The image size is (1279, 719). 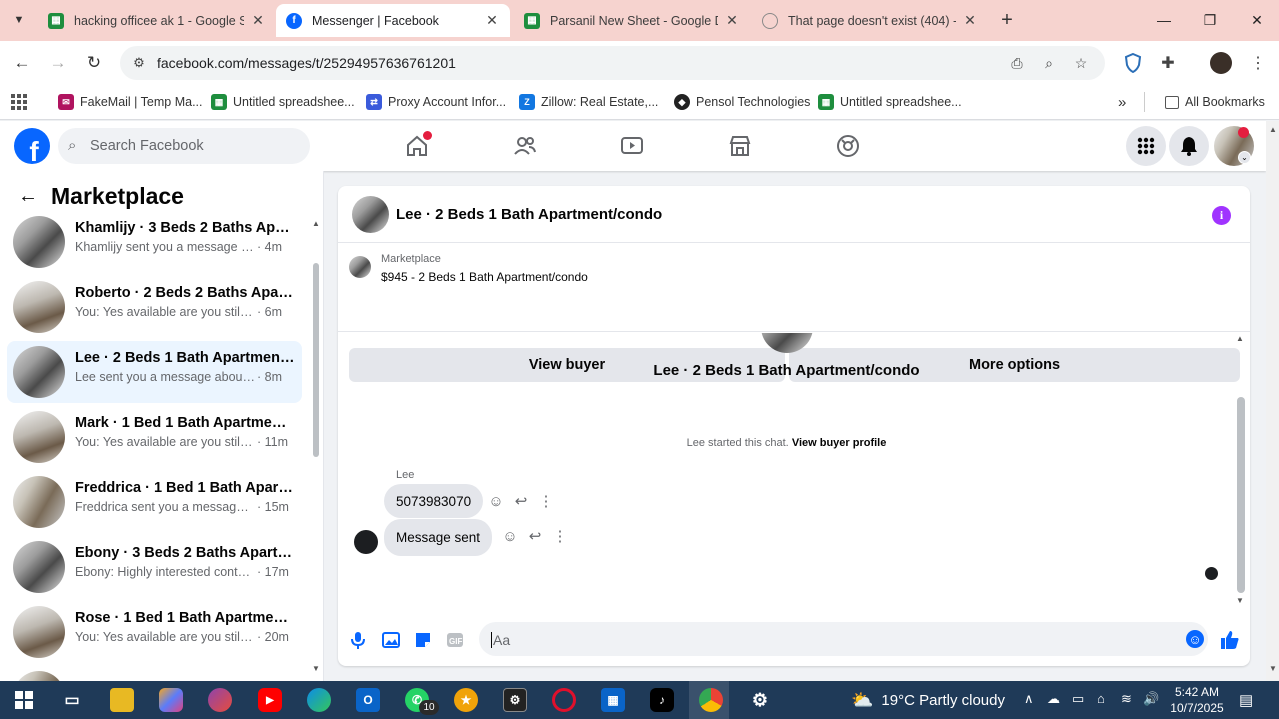 What do you see at coordinates (525, 146) in the screenshot?
I see `friends-nav-icon` at bounding box center [525, 146].